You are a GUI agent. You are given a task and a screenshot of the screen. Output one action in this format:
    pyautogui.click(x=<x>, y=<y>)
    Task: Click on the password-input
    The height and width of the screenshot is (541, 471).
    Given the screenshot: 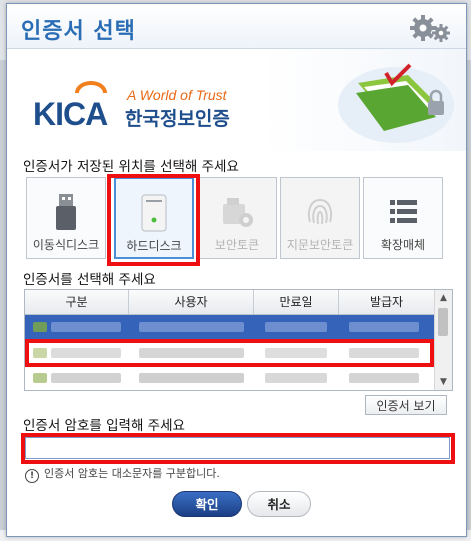 What is the action you would take?
    pyautogui.click(x=237, y=448)
    